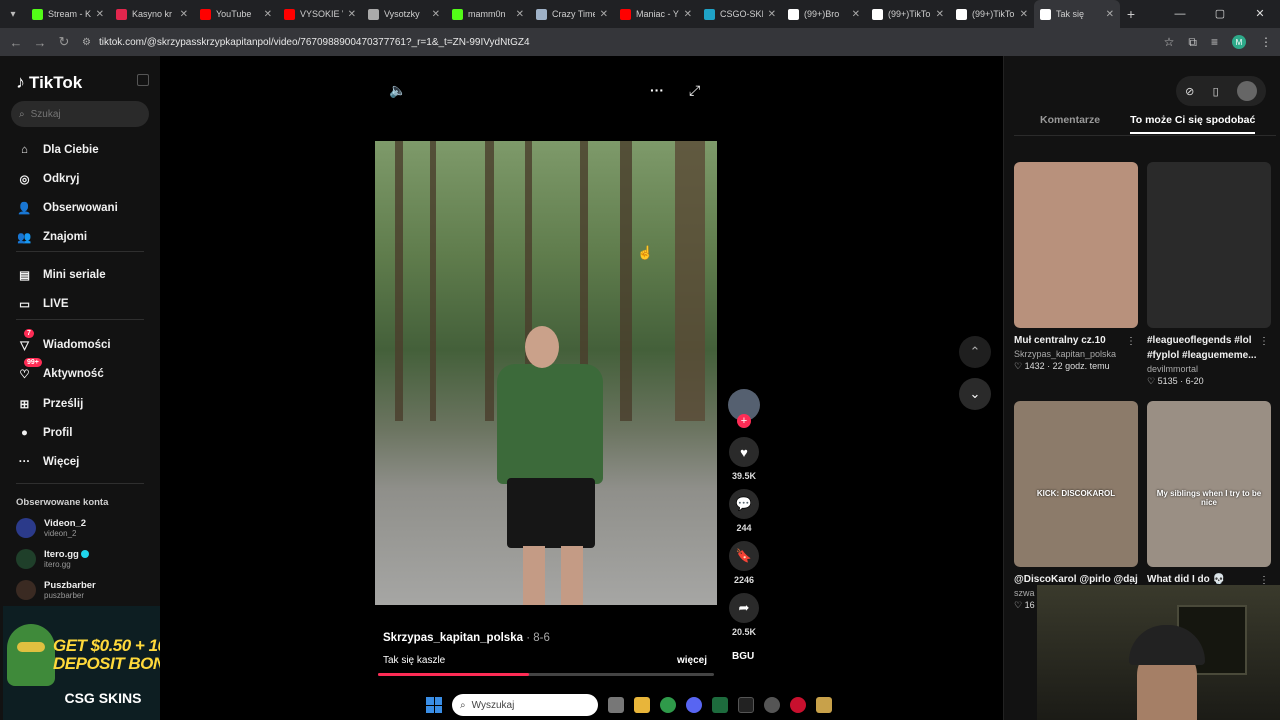 The image size is (1280, 720). Describe the element at coordinates (40, 42) in the screenshot. I see `forward-icon: →` at that location.